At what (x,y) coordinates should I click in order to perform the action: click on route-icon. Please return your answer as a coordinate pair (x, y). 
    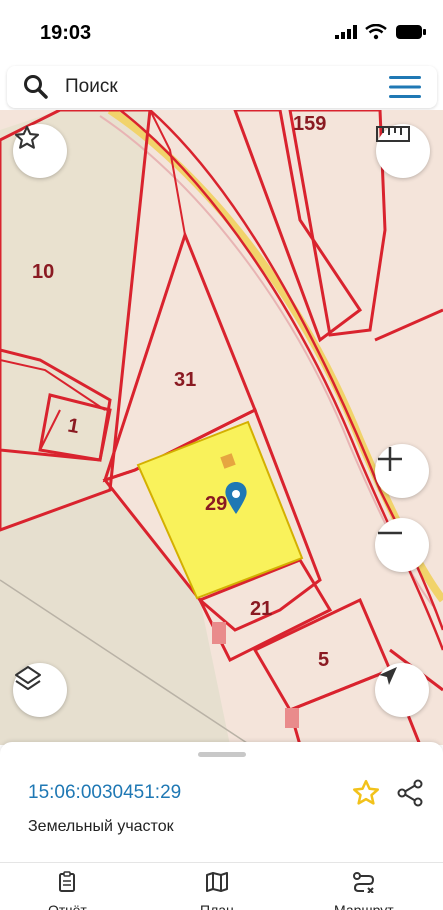
    Looking at the image, I should click on (364, 884).